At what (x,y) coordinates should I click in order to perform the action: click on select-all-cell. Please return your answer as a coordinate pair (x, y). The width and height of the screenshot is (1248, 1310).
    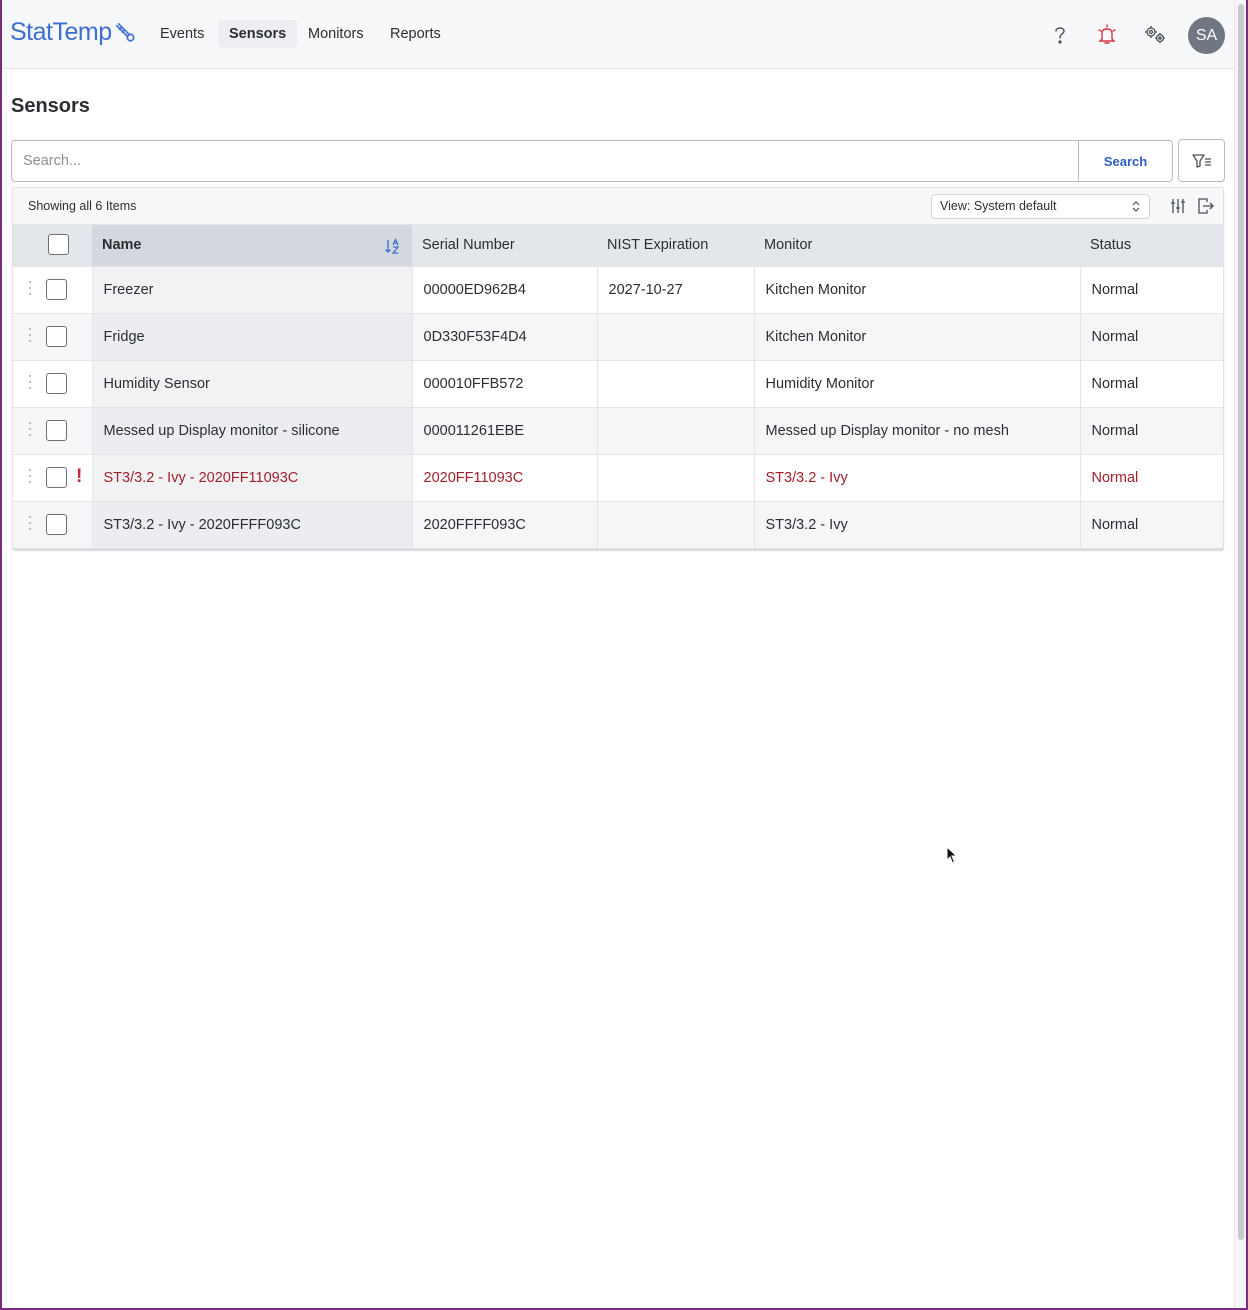
    Looking at the image, I should click on (52, 245).